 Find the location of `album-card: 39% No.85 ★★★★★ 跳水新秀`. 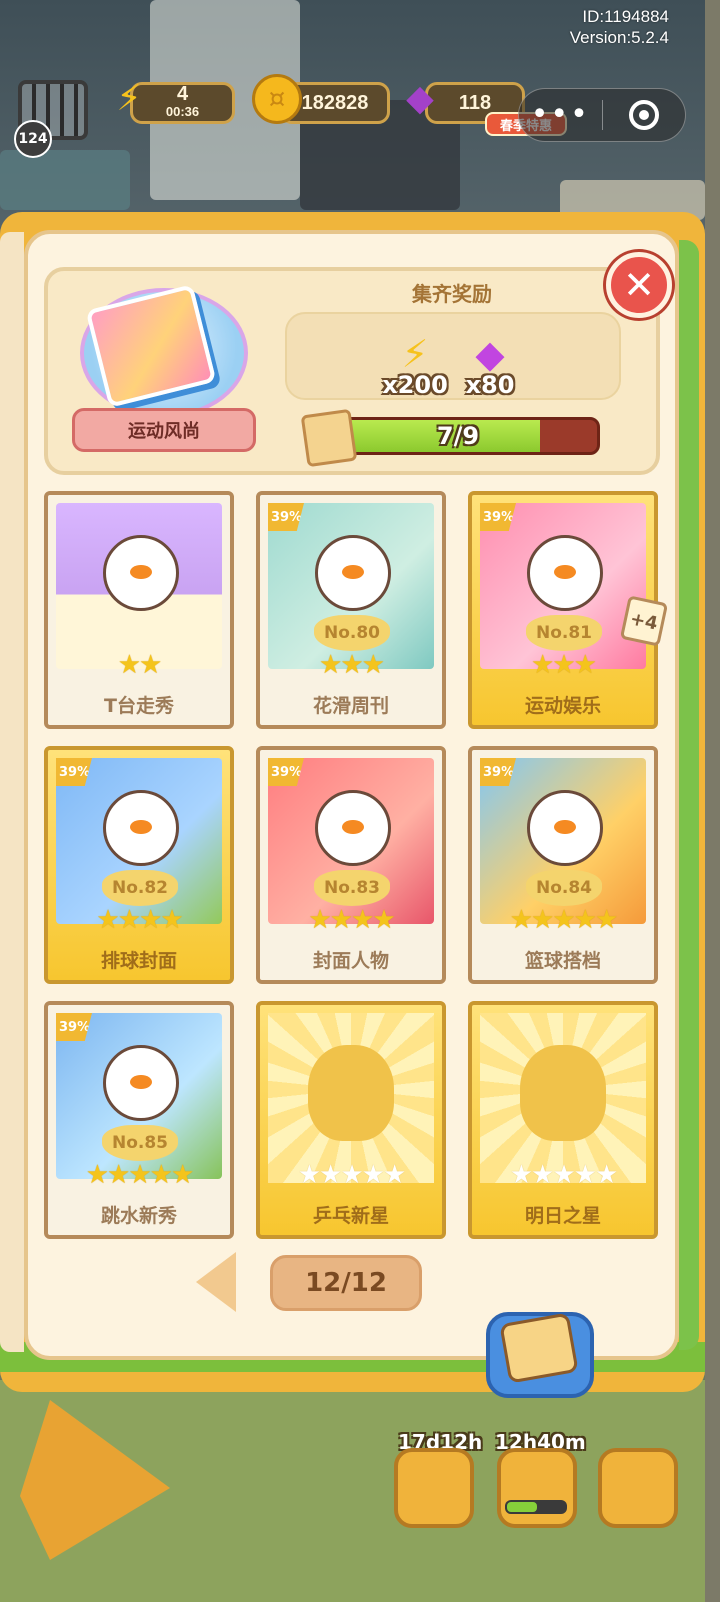

album-card: 39% No.85 ★★★★★ 跳水新秀 is located at coordinates (139, 1120).